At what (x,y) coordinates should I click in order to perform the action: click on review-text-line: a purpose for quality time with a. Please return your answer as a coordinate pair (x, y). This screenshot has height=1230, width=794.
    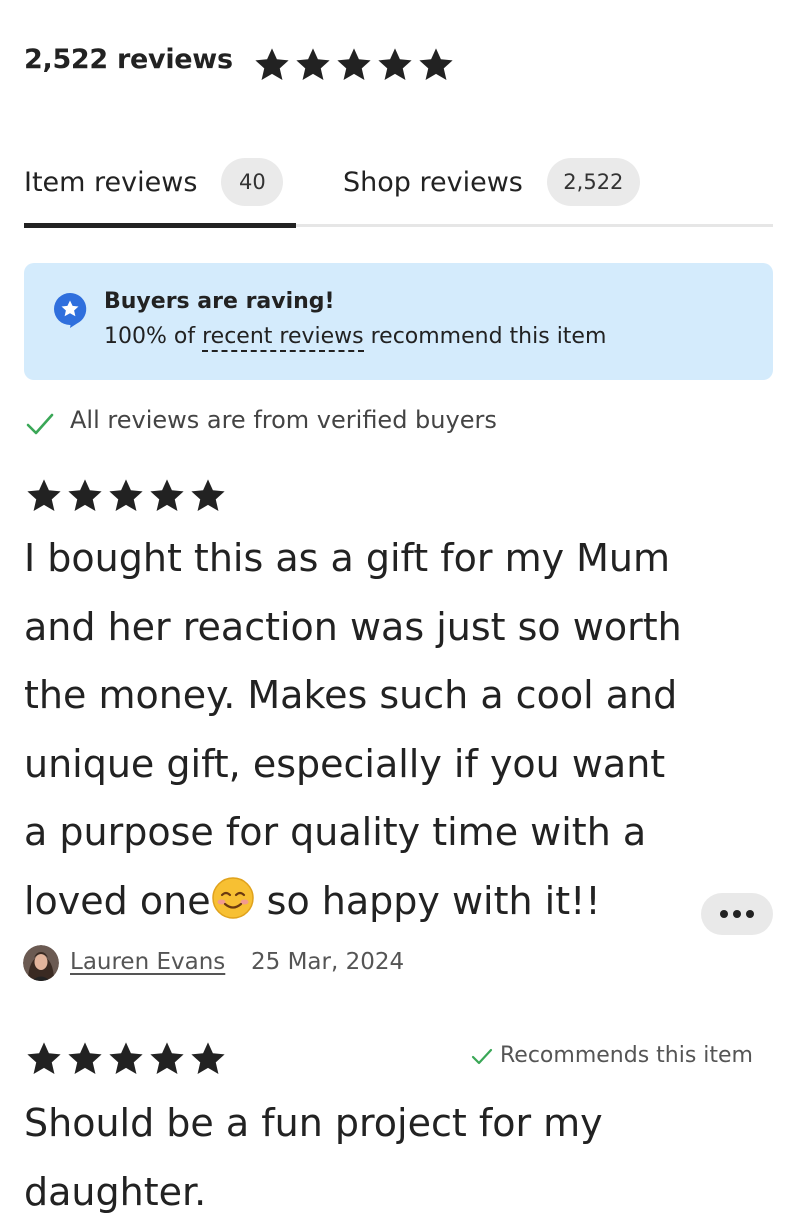
    Looking at the image, I should click on (335, 832).